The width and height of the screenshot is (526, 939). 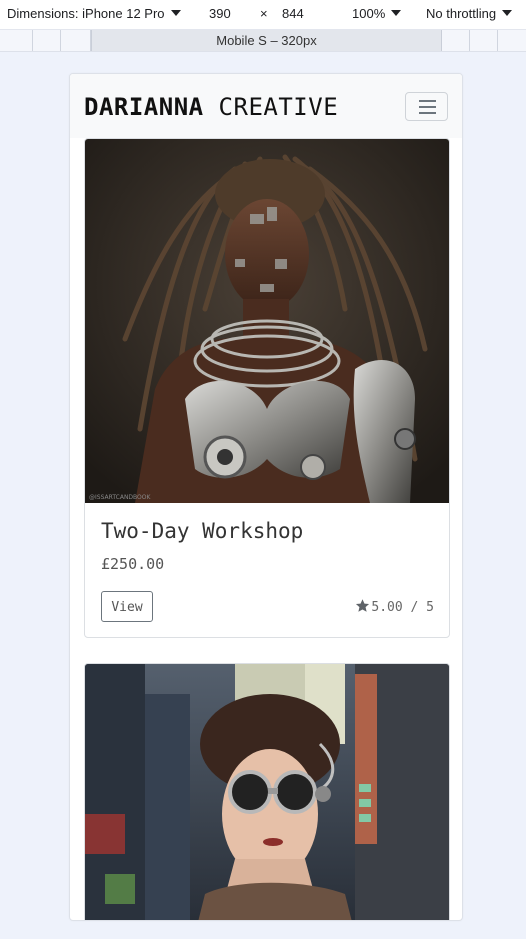 I want to click on throttling-label: No throttling, so click(x=461, y=13).